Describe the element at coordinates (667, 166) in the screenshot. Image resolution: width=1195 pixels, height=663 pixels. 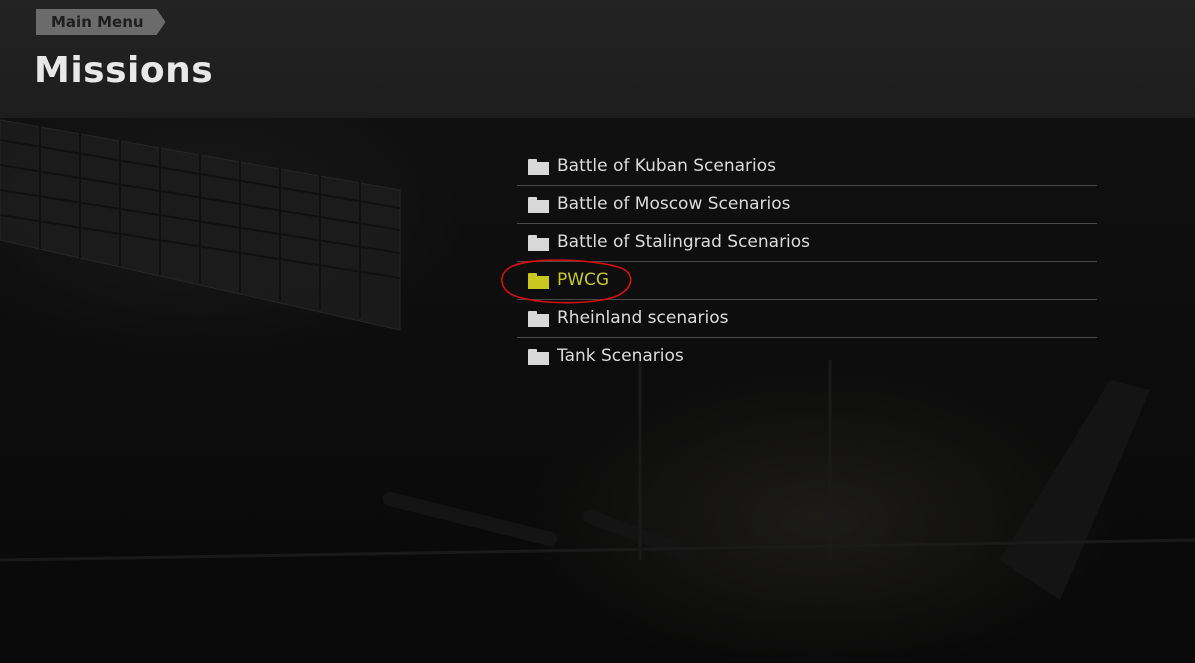
I see `folder-label: Battle of Kuban Scenarios` at that location.